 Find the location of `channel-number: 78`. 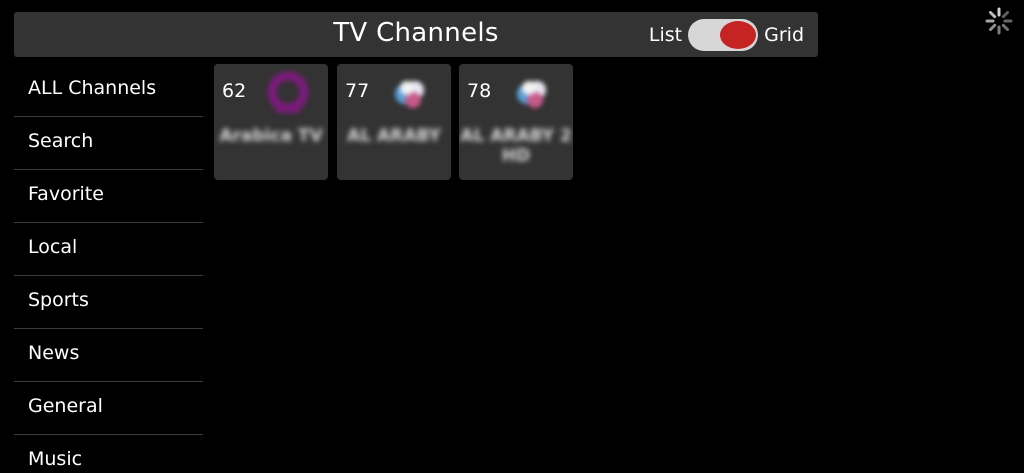

channel-number: 78 is located at coordinates (479, 91).